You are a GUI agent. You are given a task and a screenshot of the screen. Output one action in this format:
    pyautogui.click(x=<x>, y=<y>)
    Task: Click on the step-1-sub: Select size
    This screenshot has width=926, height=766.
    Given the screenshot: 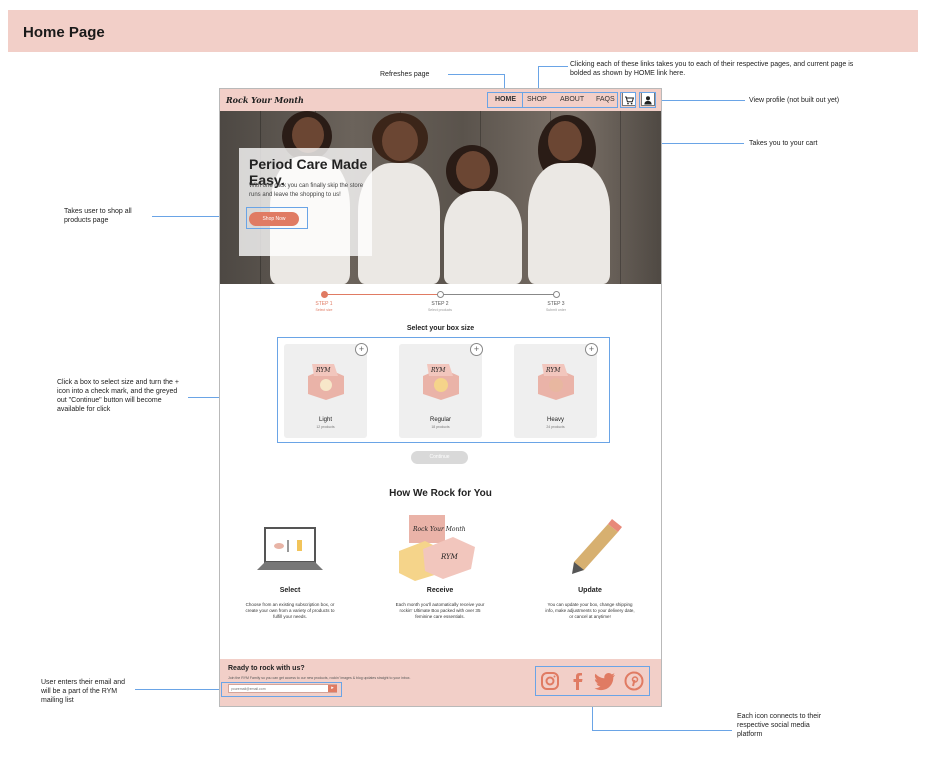 What is the action you would take?
    pyautogui.click(x=324, y=310)
    